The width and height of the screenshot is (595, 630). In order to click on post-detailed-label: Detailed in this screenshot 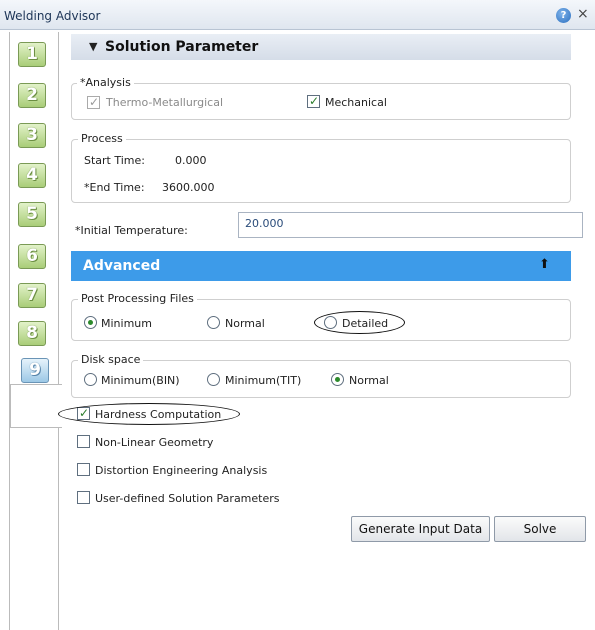, I will do `click(365, 323)`.